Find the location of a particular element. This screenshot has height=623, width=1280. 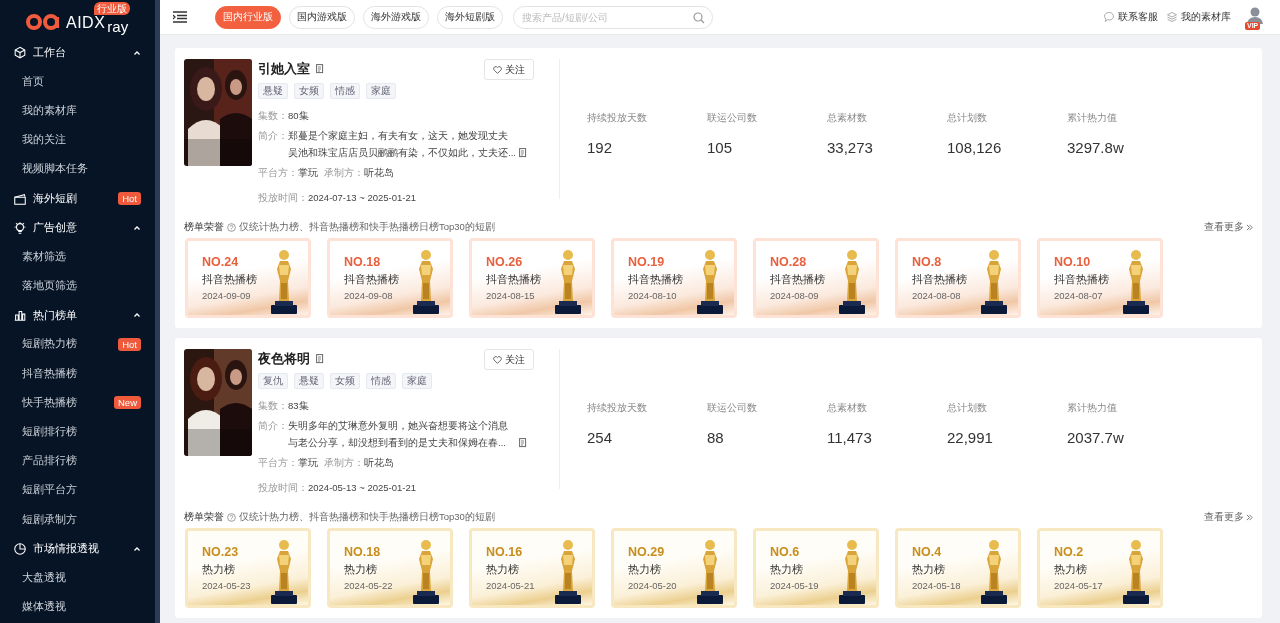

drama-title: 引她入室 is located at coordinates (284, 69).